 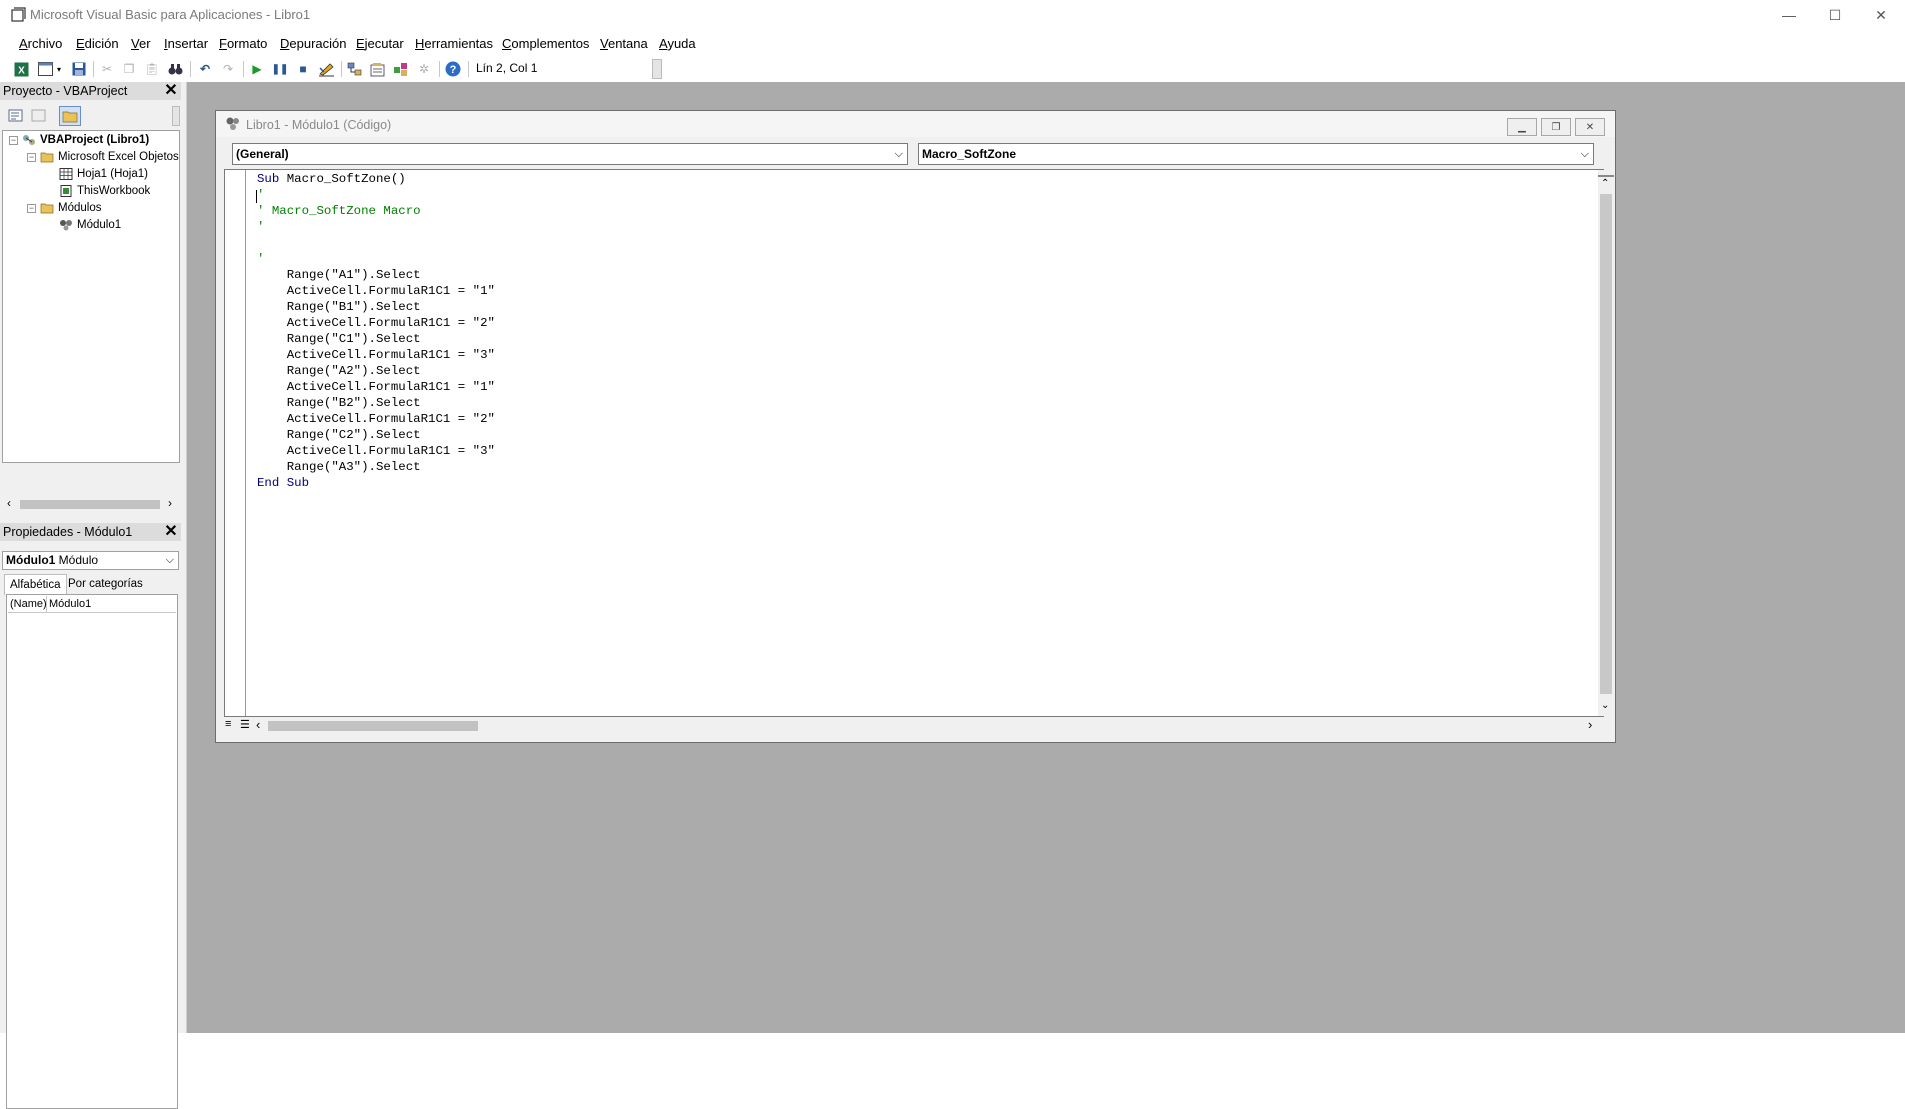 I want to click on full-module-view-icon: ☰, so click(x=245, y=724).